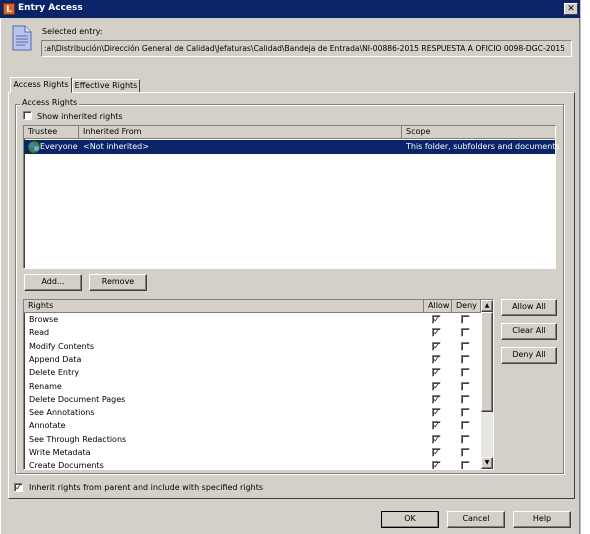 The height and width of the screenshot is (534, 590). I want to click on app-icon: L, so click(9, 9).